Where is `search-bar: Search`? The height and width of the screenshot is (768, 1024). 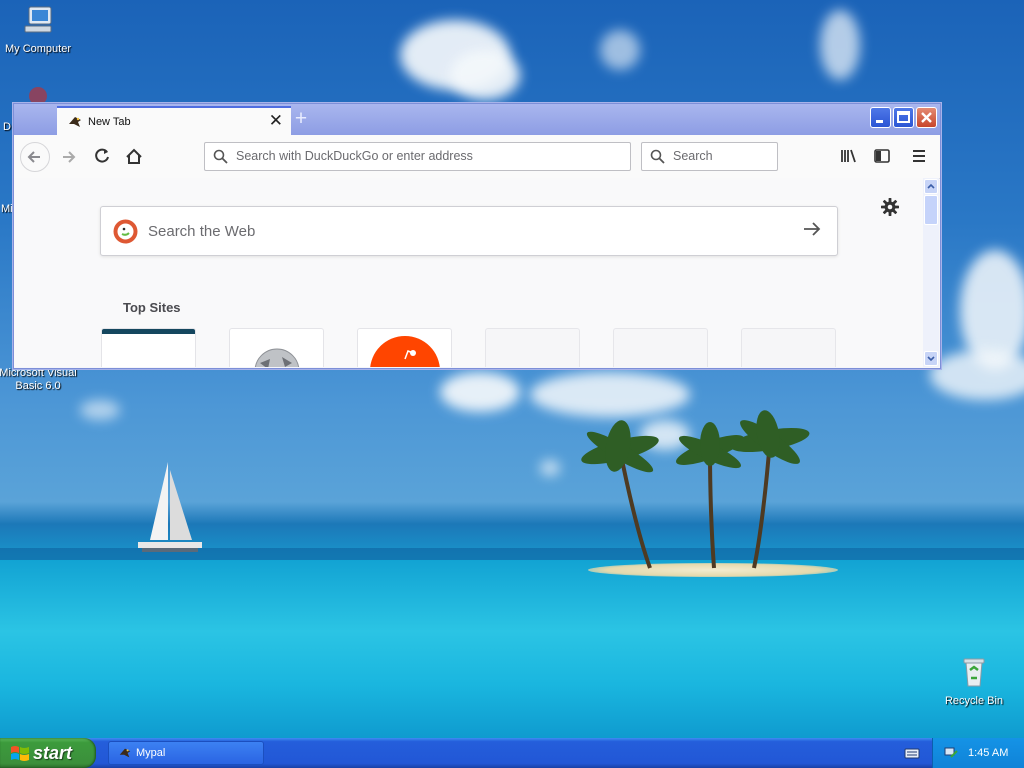 search-bar: Search is located at coordinates (709, 156).